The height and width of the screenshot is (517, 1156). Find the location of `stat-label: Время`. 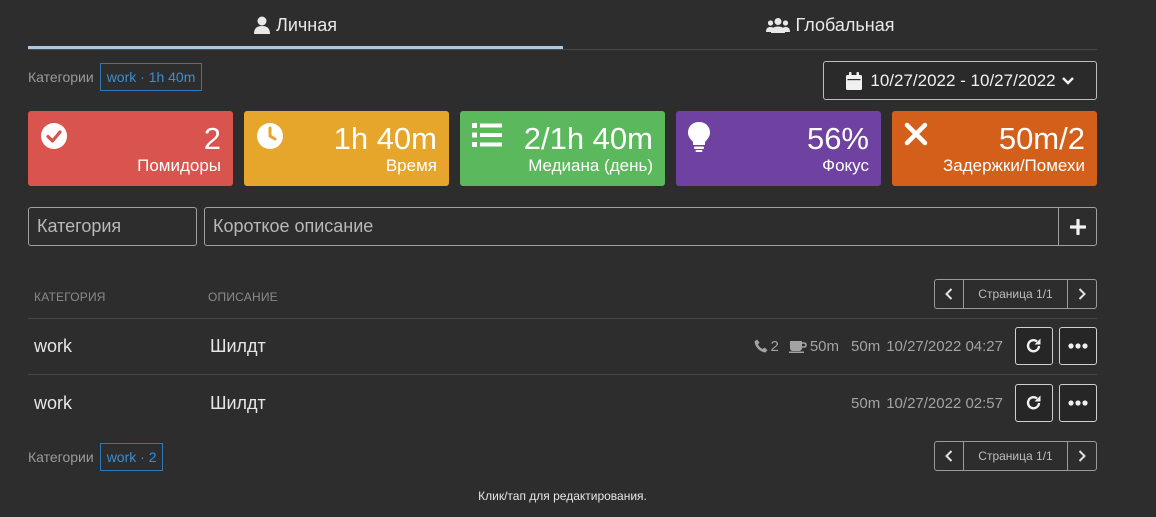

stat-label: Время is located at coordinates (411, 165).